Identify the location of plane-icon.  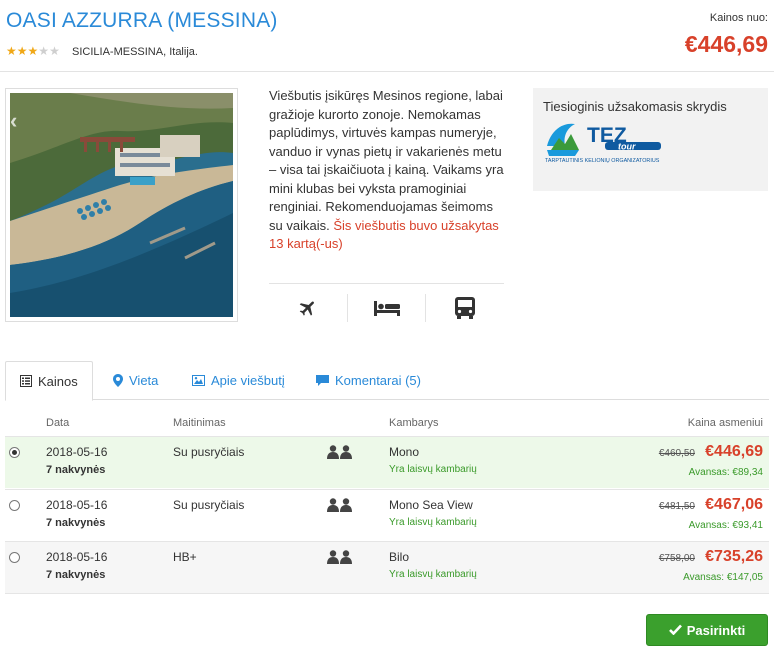
(306, 308).